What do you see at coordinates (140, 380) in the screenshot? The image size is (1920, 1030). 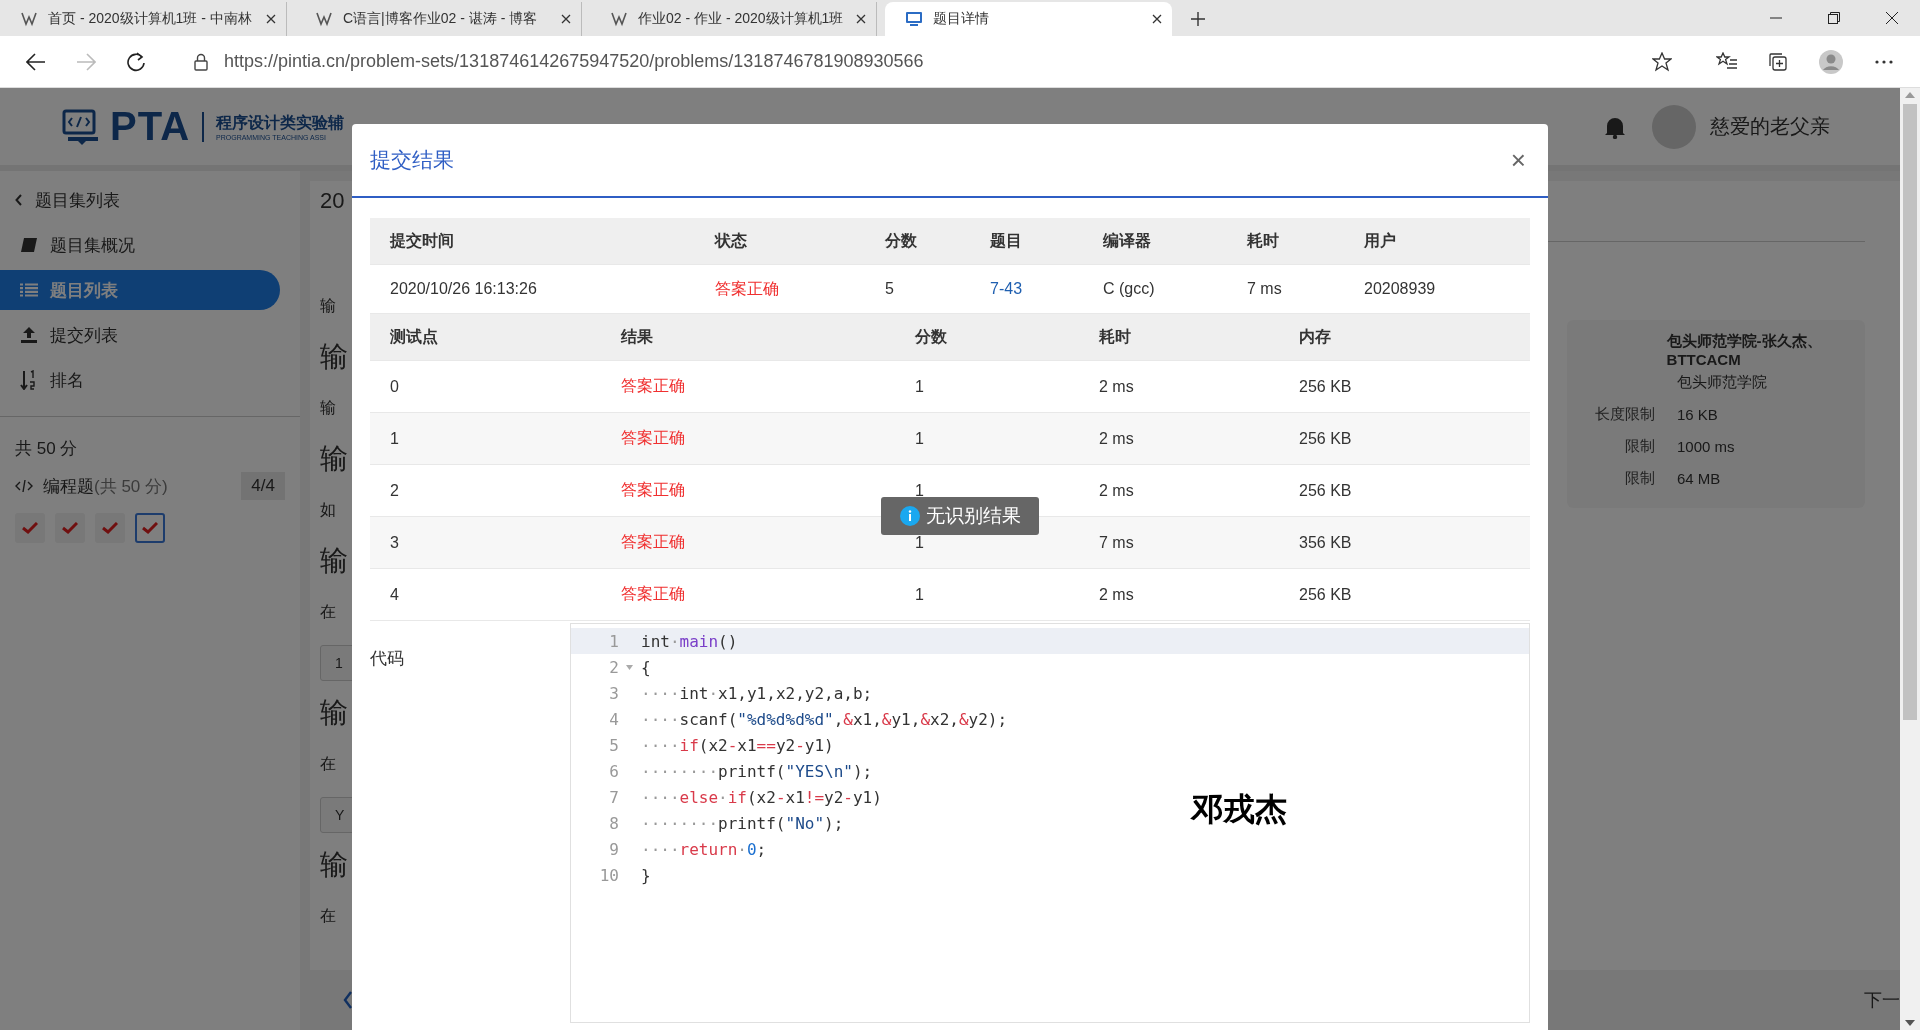 I see `sidebar-item: 排名` at bounding box center [140, 380].